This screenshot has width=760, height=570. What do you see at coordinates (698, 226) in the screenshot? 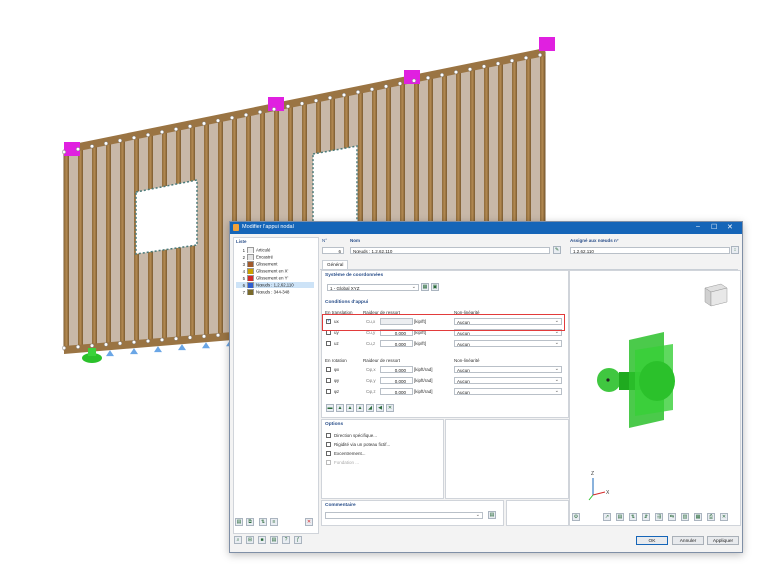
I see `minimize-button: –` at bounding box center [698, 226].